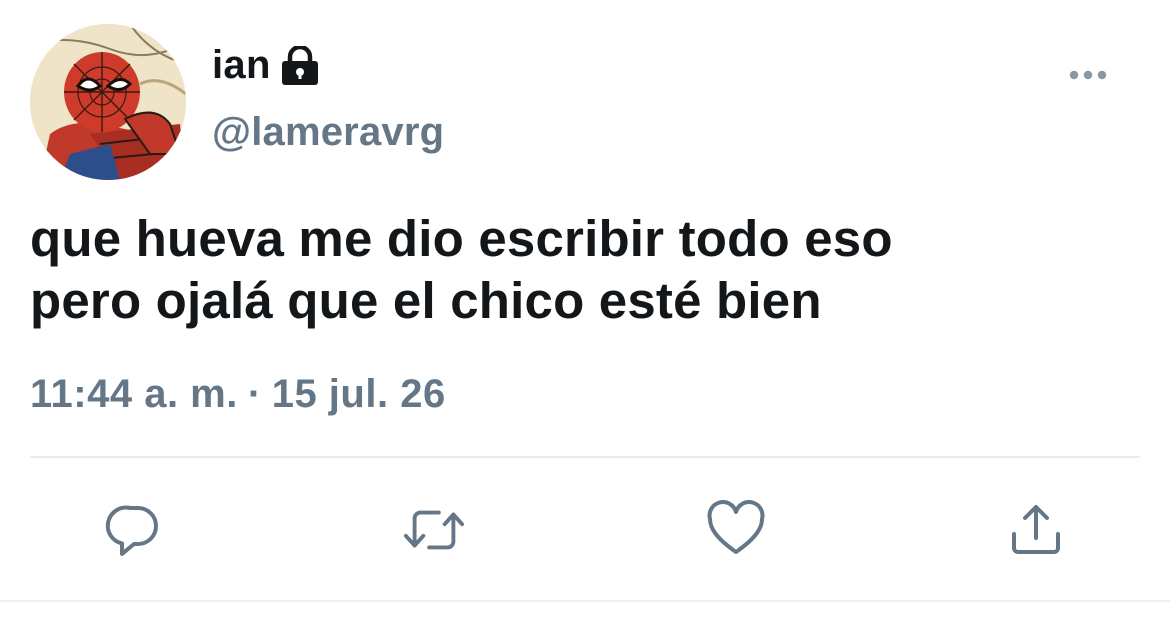 This screenshot has height=621, width=1170. I want to click on bottom-divider, so click(585, 601).